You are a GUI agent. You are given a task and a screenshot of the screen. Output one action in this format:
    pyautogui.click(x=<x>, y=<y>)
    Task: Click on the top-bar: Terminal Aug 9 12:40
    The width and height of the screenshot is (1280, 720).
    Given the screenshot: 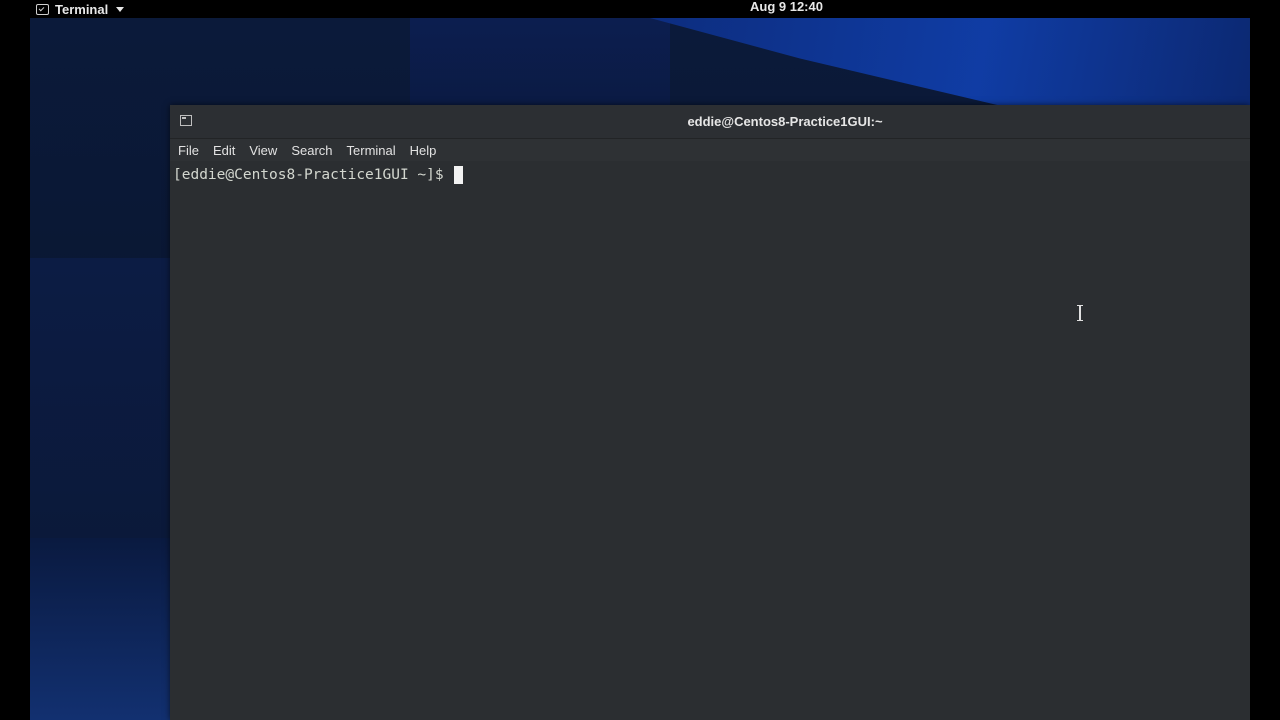 What is the action you would take?
    pyautogui.click(x=640, y=9)
    